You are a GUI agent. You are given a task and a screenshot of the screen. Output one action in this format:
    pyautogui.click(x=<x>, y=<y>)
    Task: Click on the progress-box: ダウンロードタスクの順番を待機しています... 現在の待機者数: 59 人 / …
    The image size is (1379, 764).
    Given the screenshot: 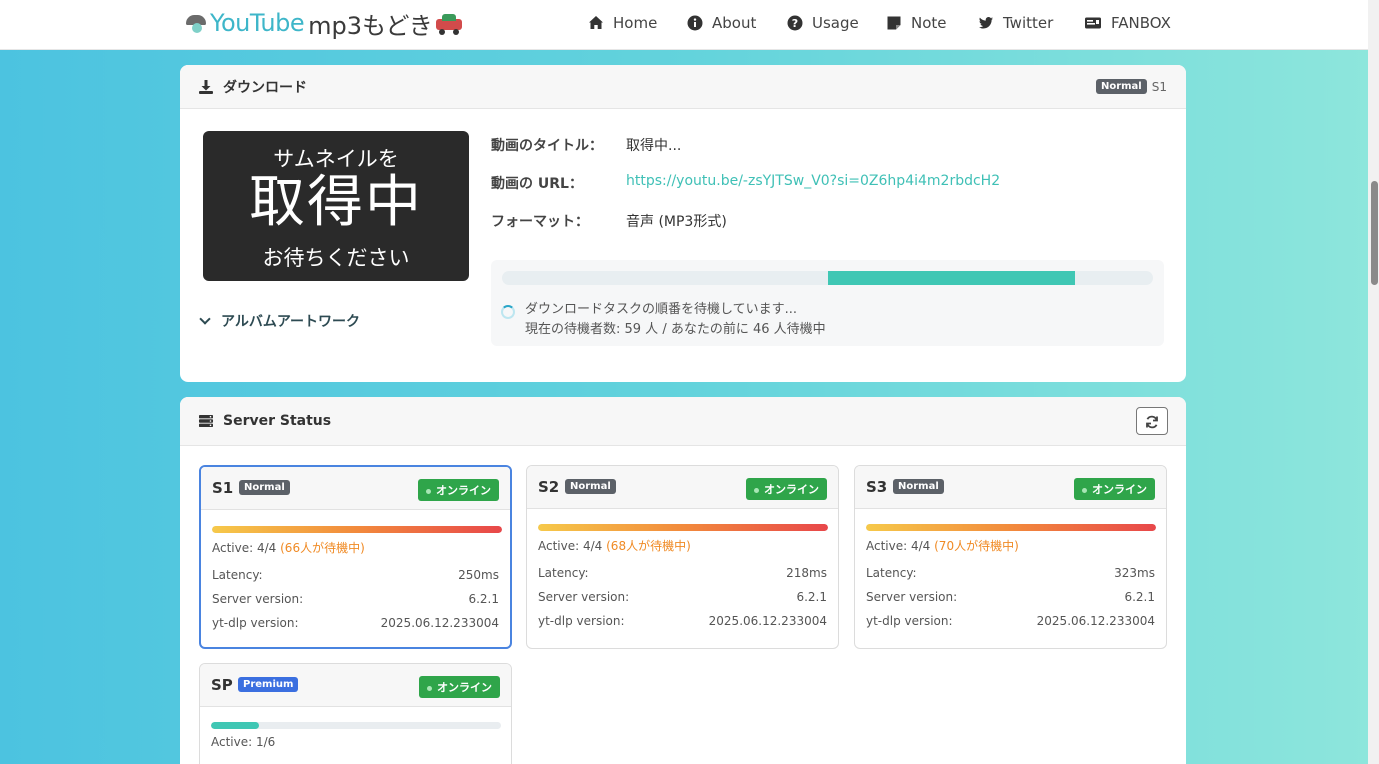 What is the action you would take?
    pyautogui.click(x=827, y=303)
    